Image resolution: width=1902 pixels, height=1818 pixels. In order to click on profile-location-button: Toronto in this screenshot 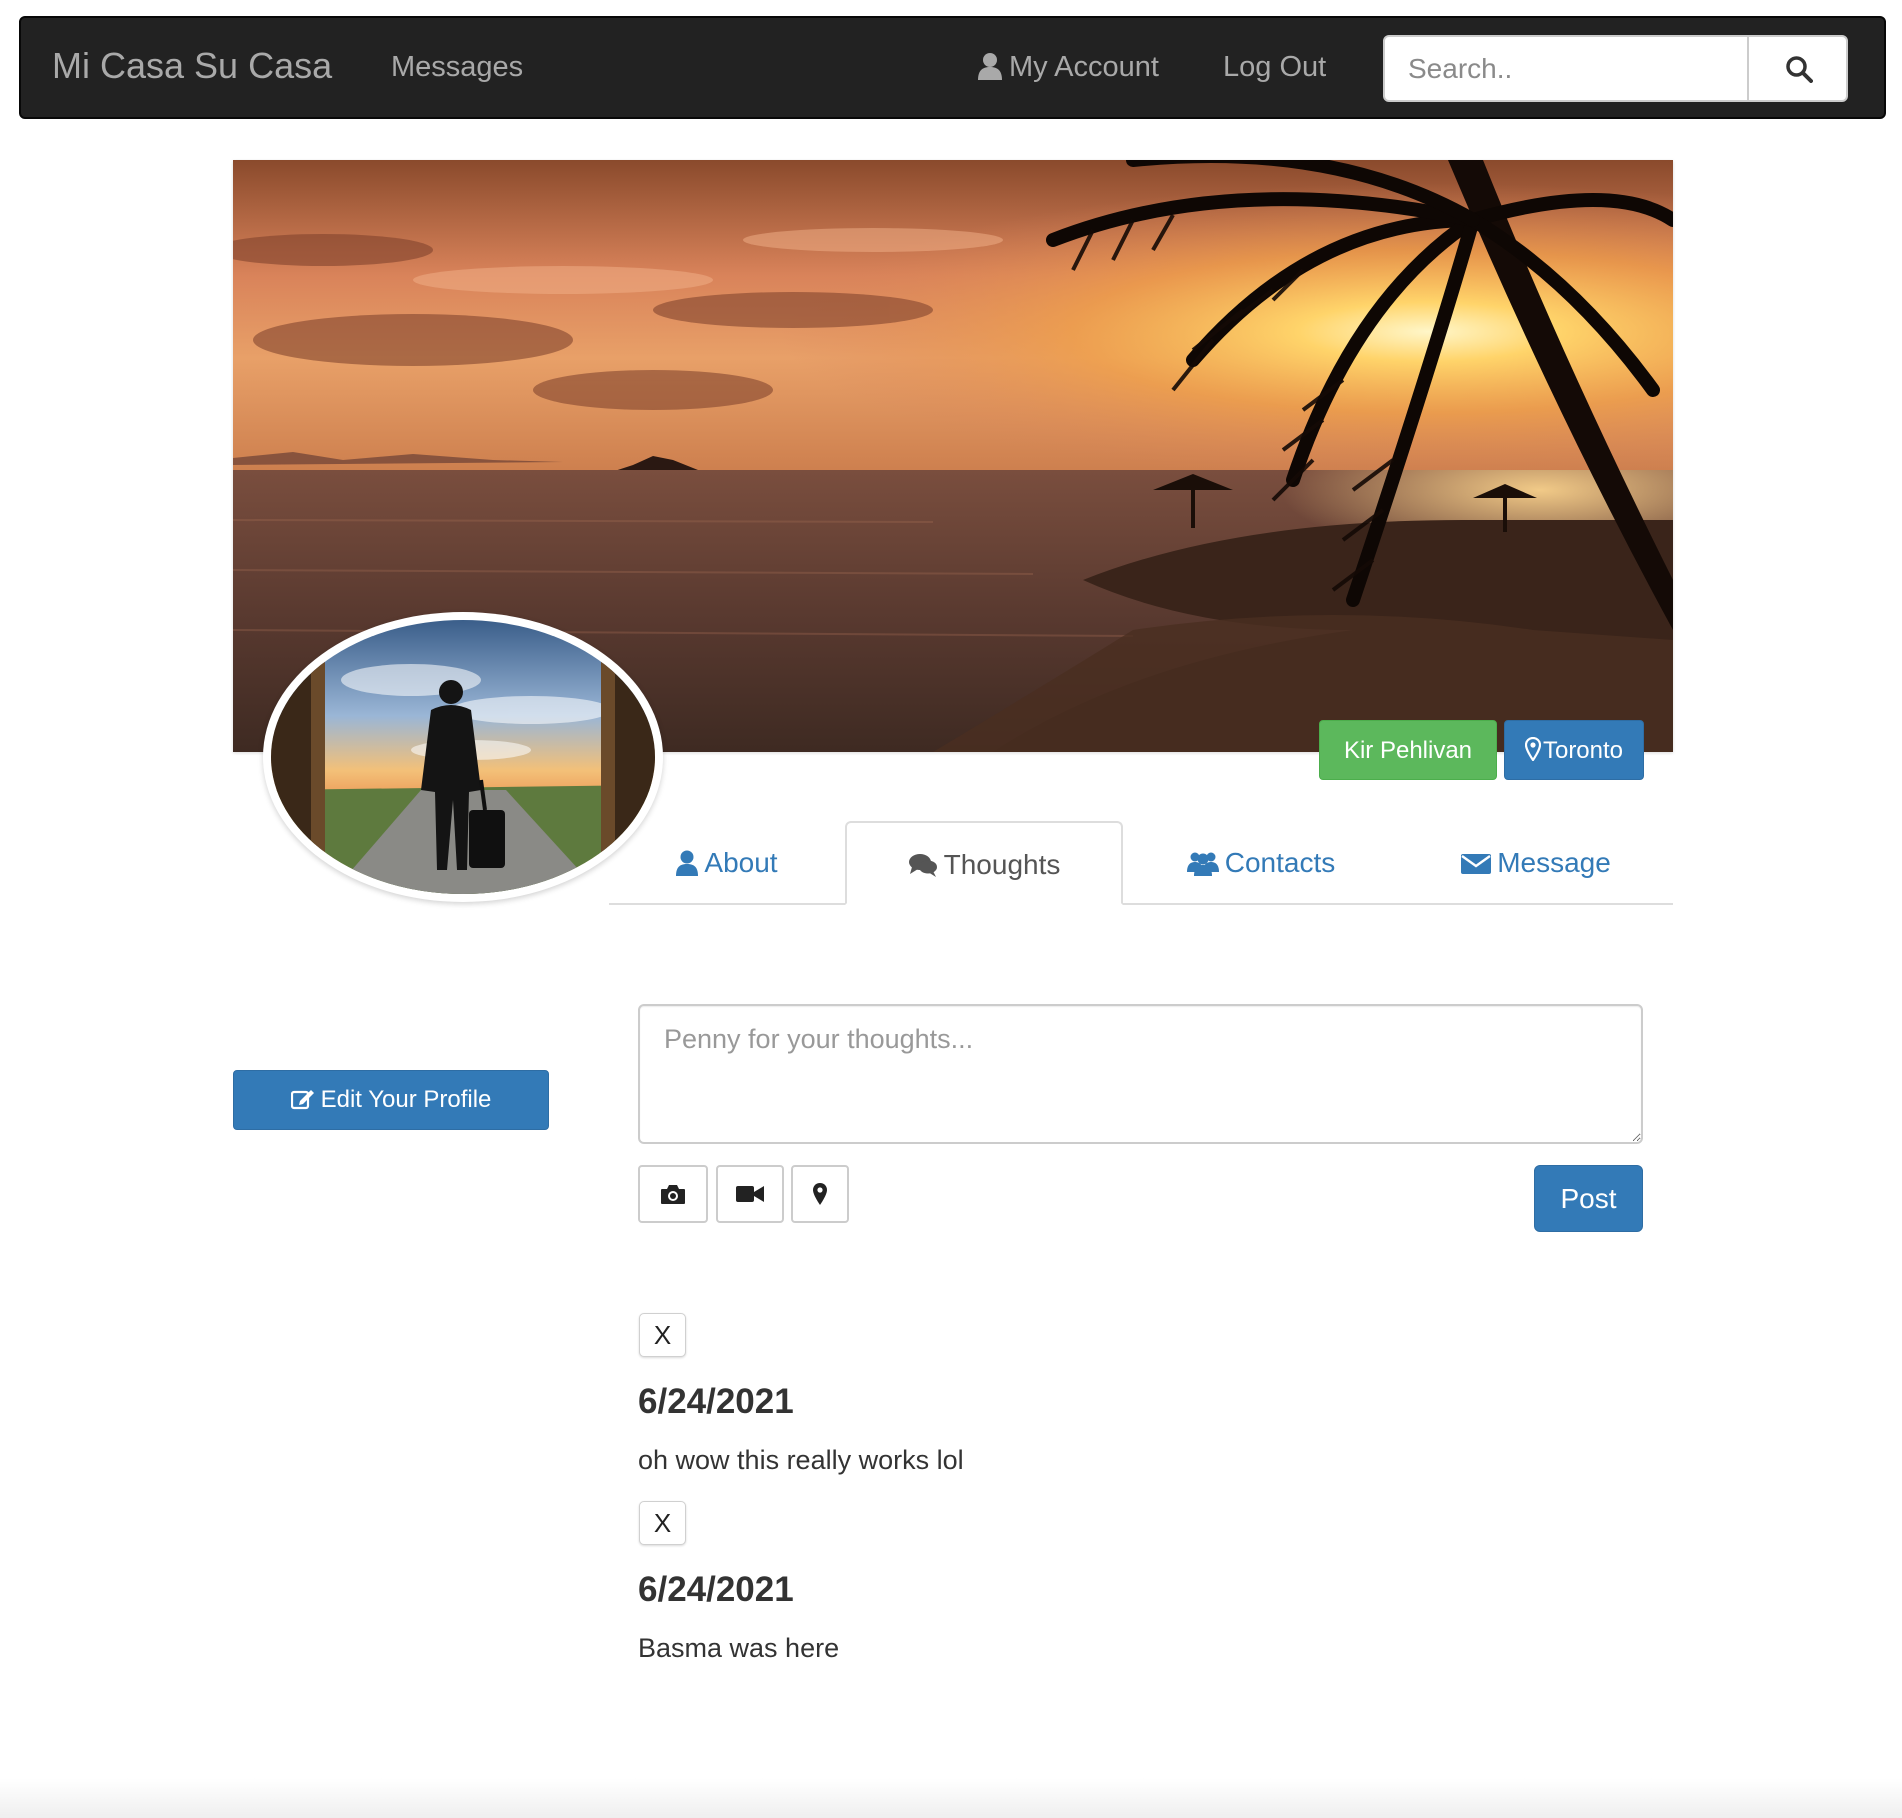, I will do `click(1574, 750)`.